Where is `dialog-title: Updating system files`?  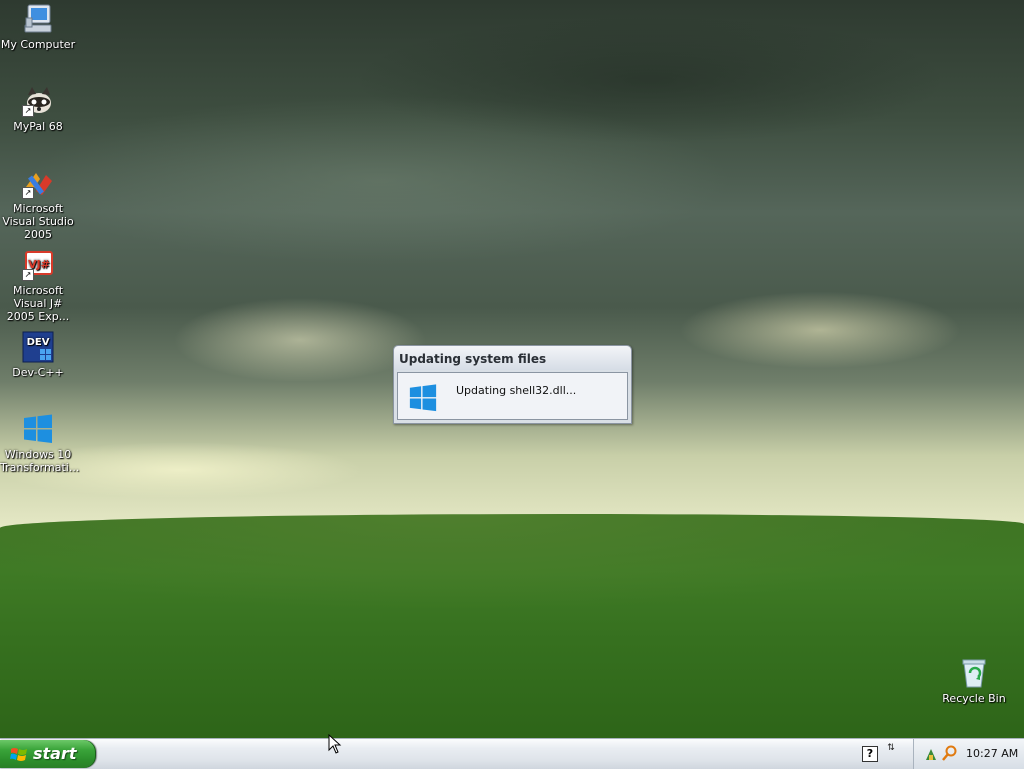
dialog-title: Updating system files is located at coordinates (512, 358).